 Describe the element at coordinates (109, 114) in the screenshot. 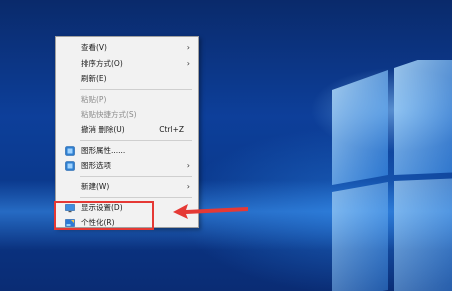

I see `menu-item-label: 粘贴快捷方式(S)` at that location.